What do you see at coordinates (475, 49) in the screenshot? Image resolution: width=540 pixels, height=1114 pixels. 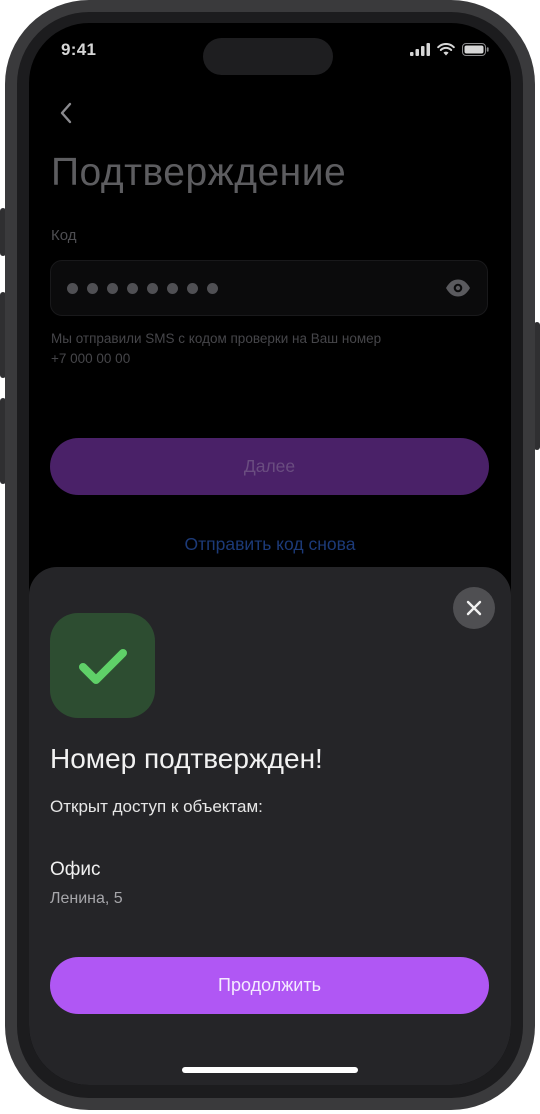 I see `battery-icon` at bounding box center [475, 49].